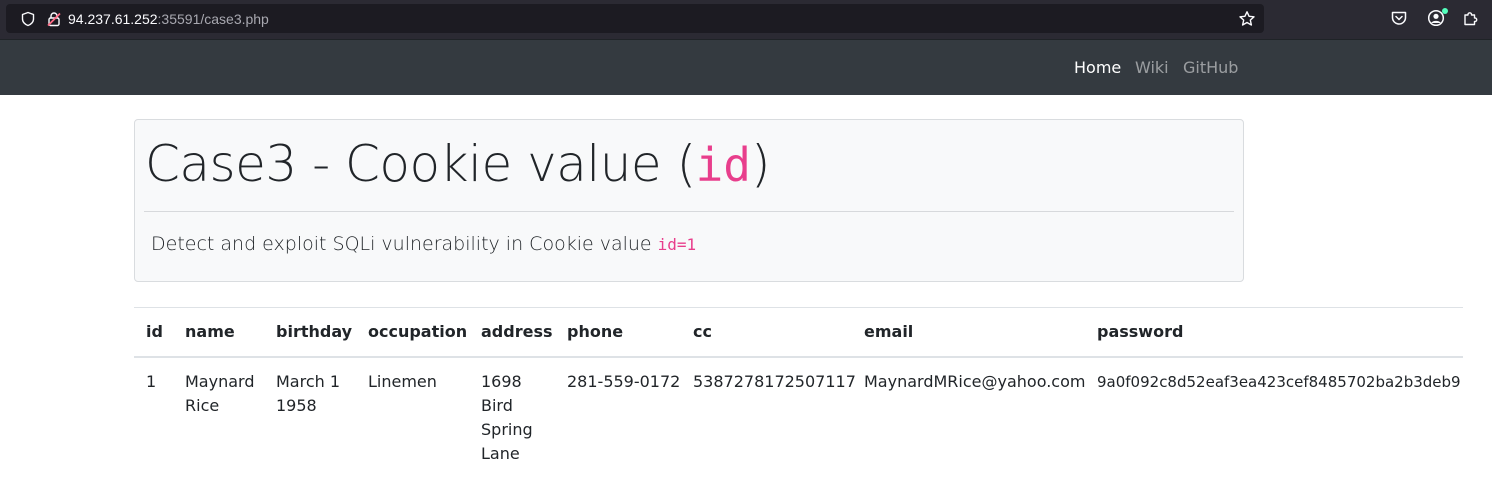 The image size is (1492, 492). I want to click on cell-phone: 281-559-0172, so click(624, 381).